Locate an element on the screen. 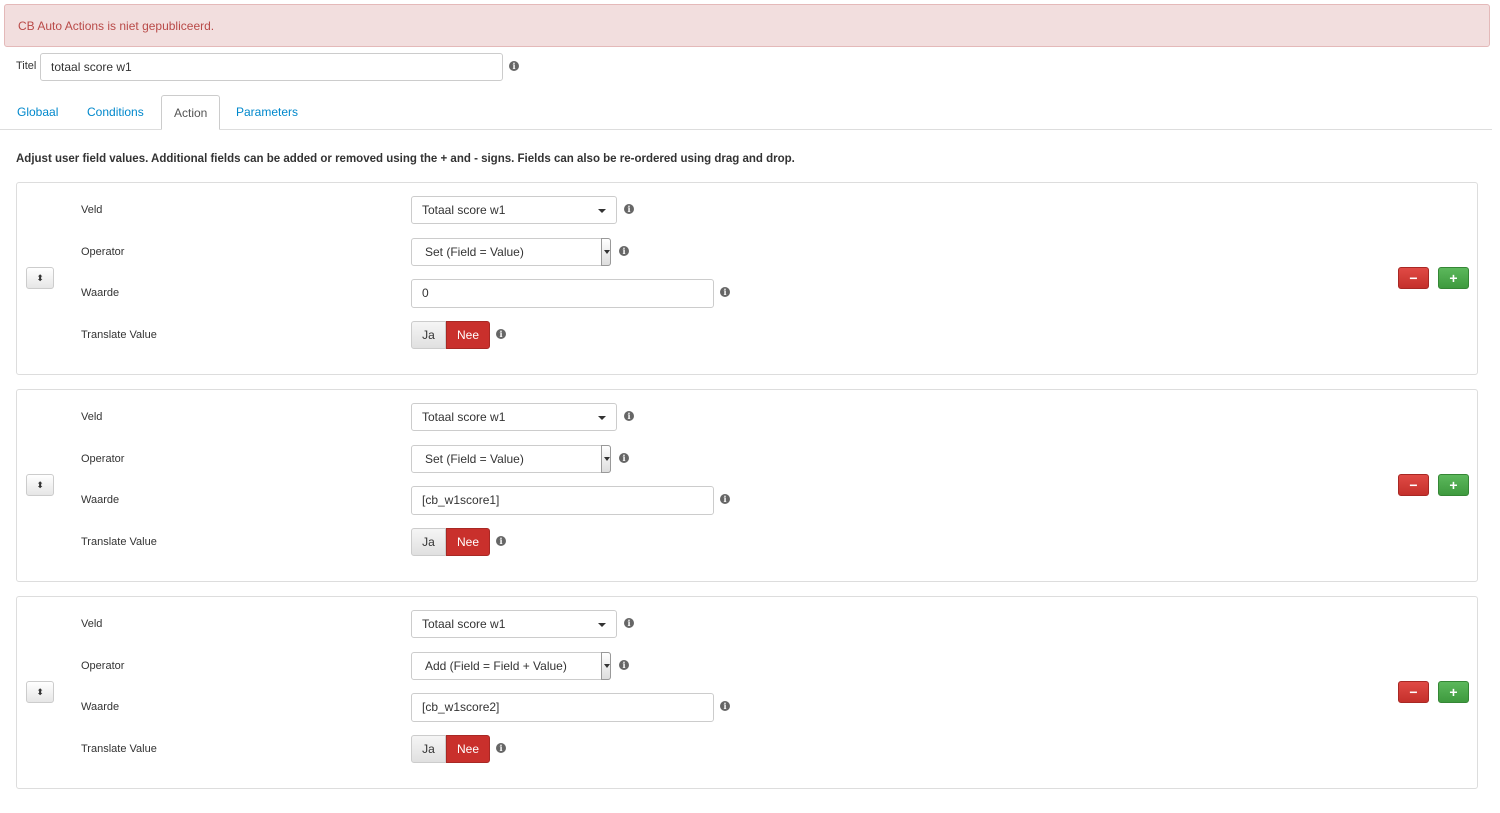  tab-parameters: Parameters is located at coordinates (267, 112).